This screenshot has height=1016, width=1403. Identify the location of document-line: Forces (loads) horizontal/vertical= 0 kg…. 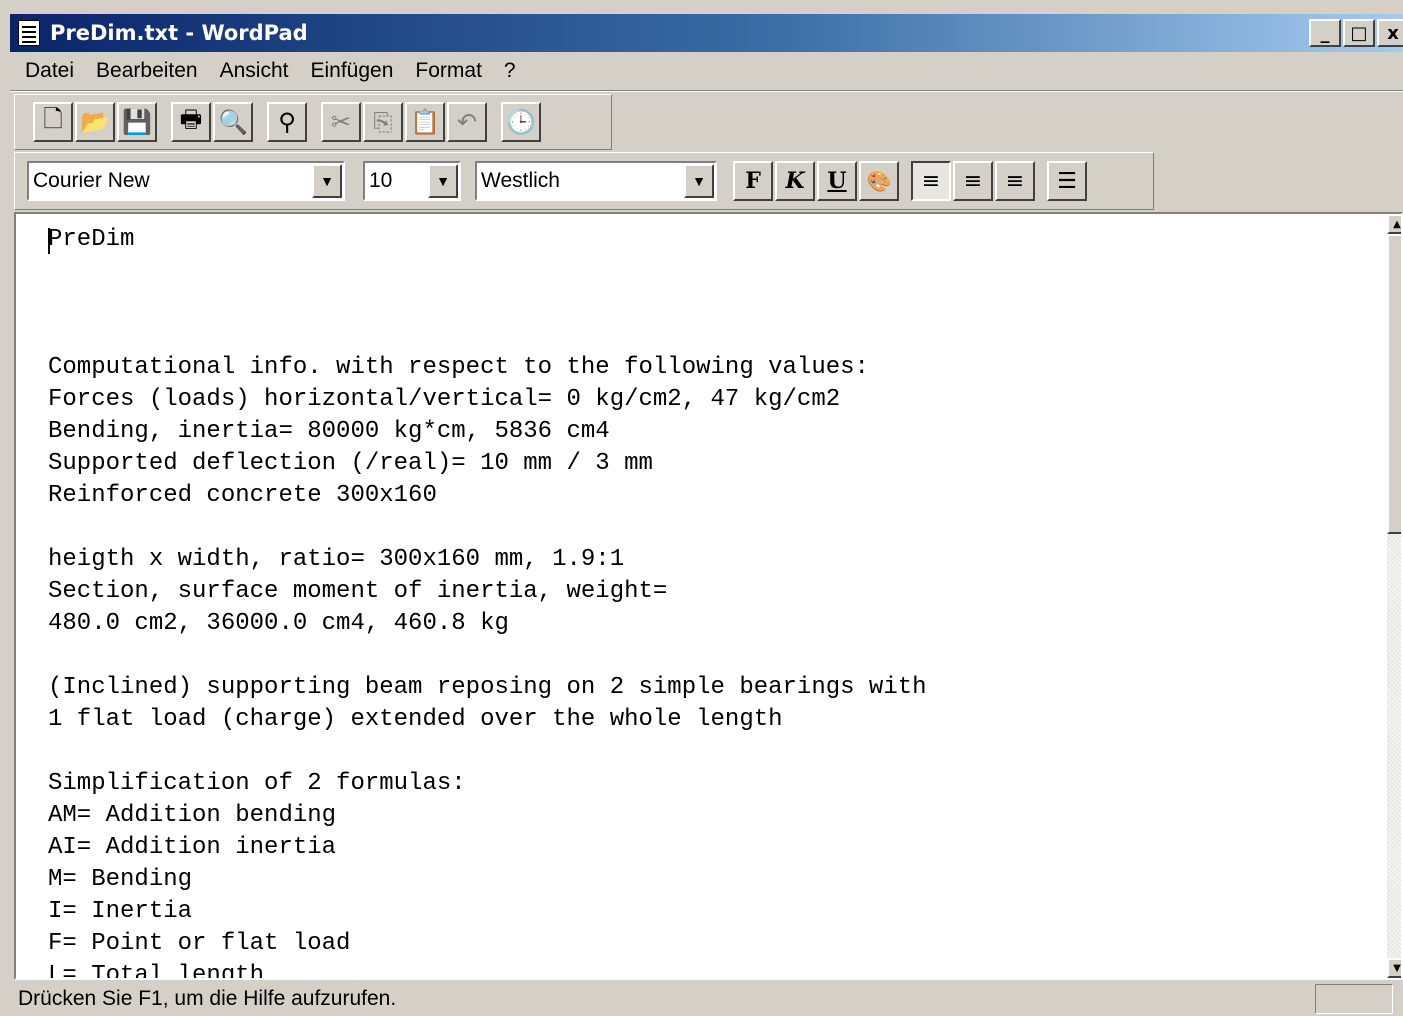
(444, 399).